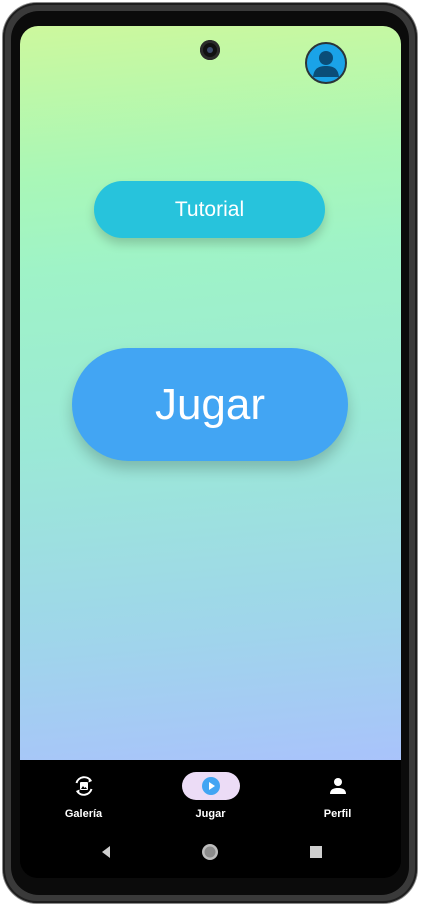 The image size is (421, 908). Describe the element at coordinates (83, 814) in the screenshot. I see `nav-label-galeria: Galería` at that location.